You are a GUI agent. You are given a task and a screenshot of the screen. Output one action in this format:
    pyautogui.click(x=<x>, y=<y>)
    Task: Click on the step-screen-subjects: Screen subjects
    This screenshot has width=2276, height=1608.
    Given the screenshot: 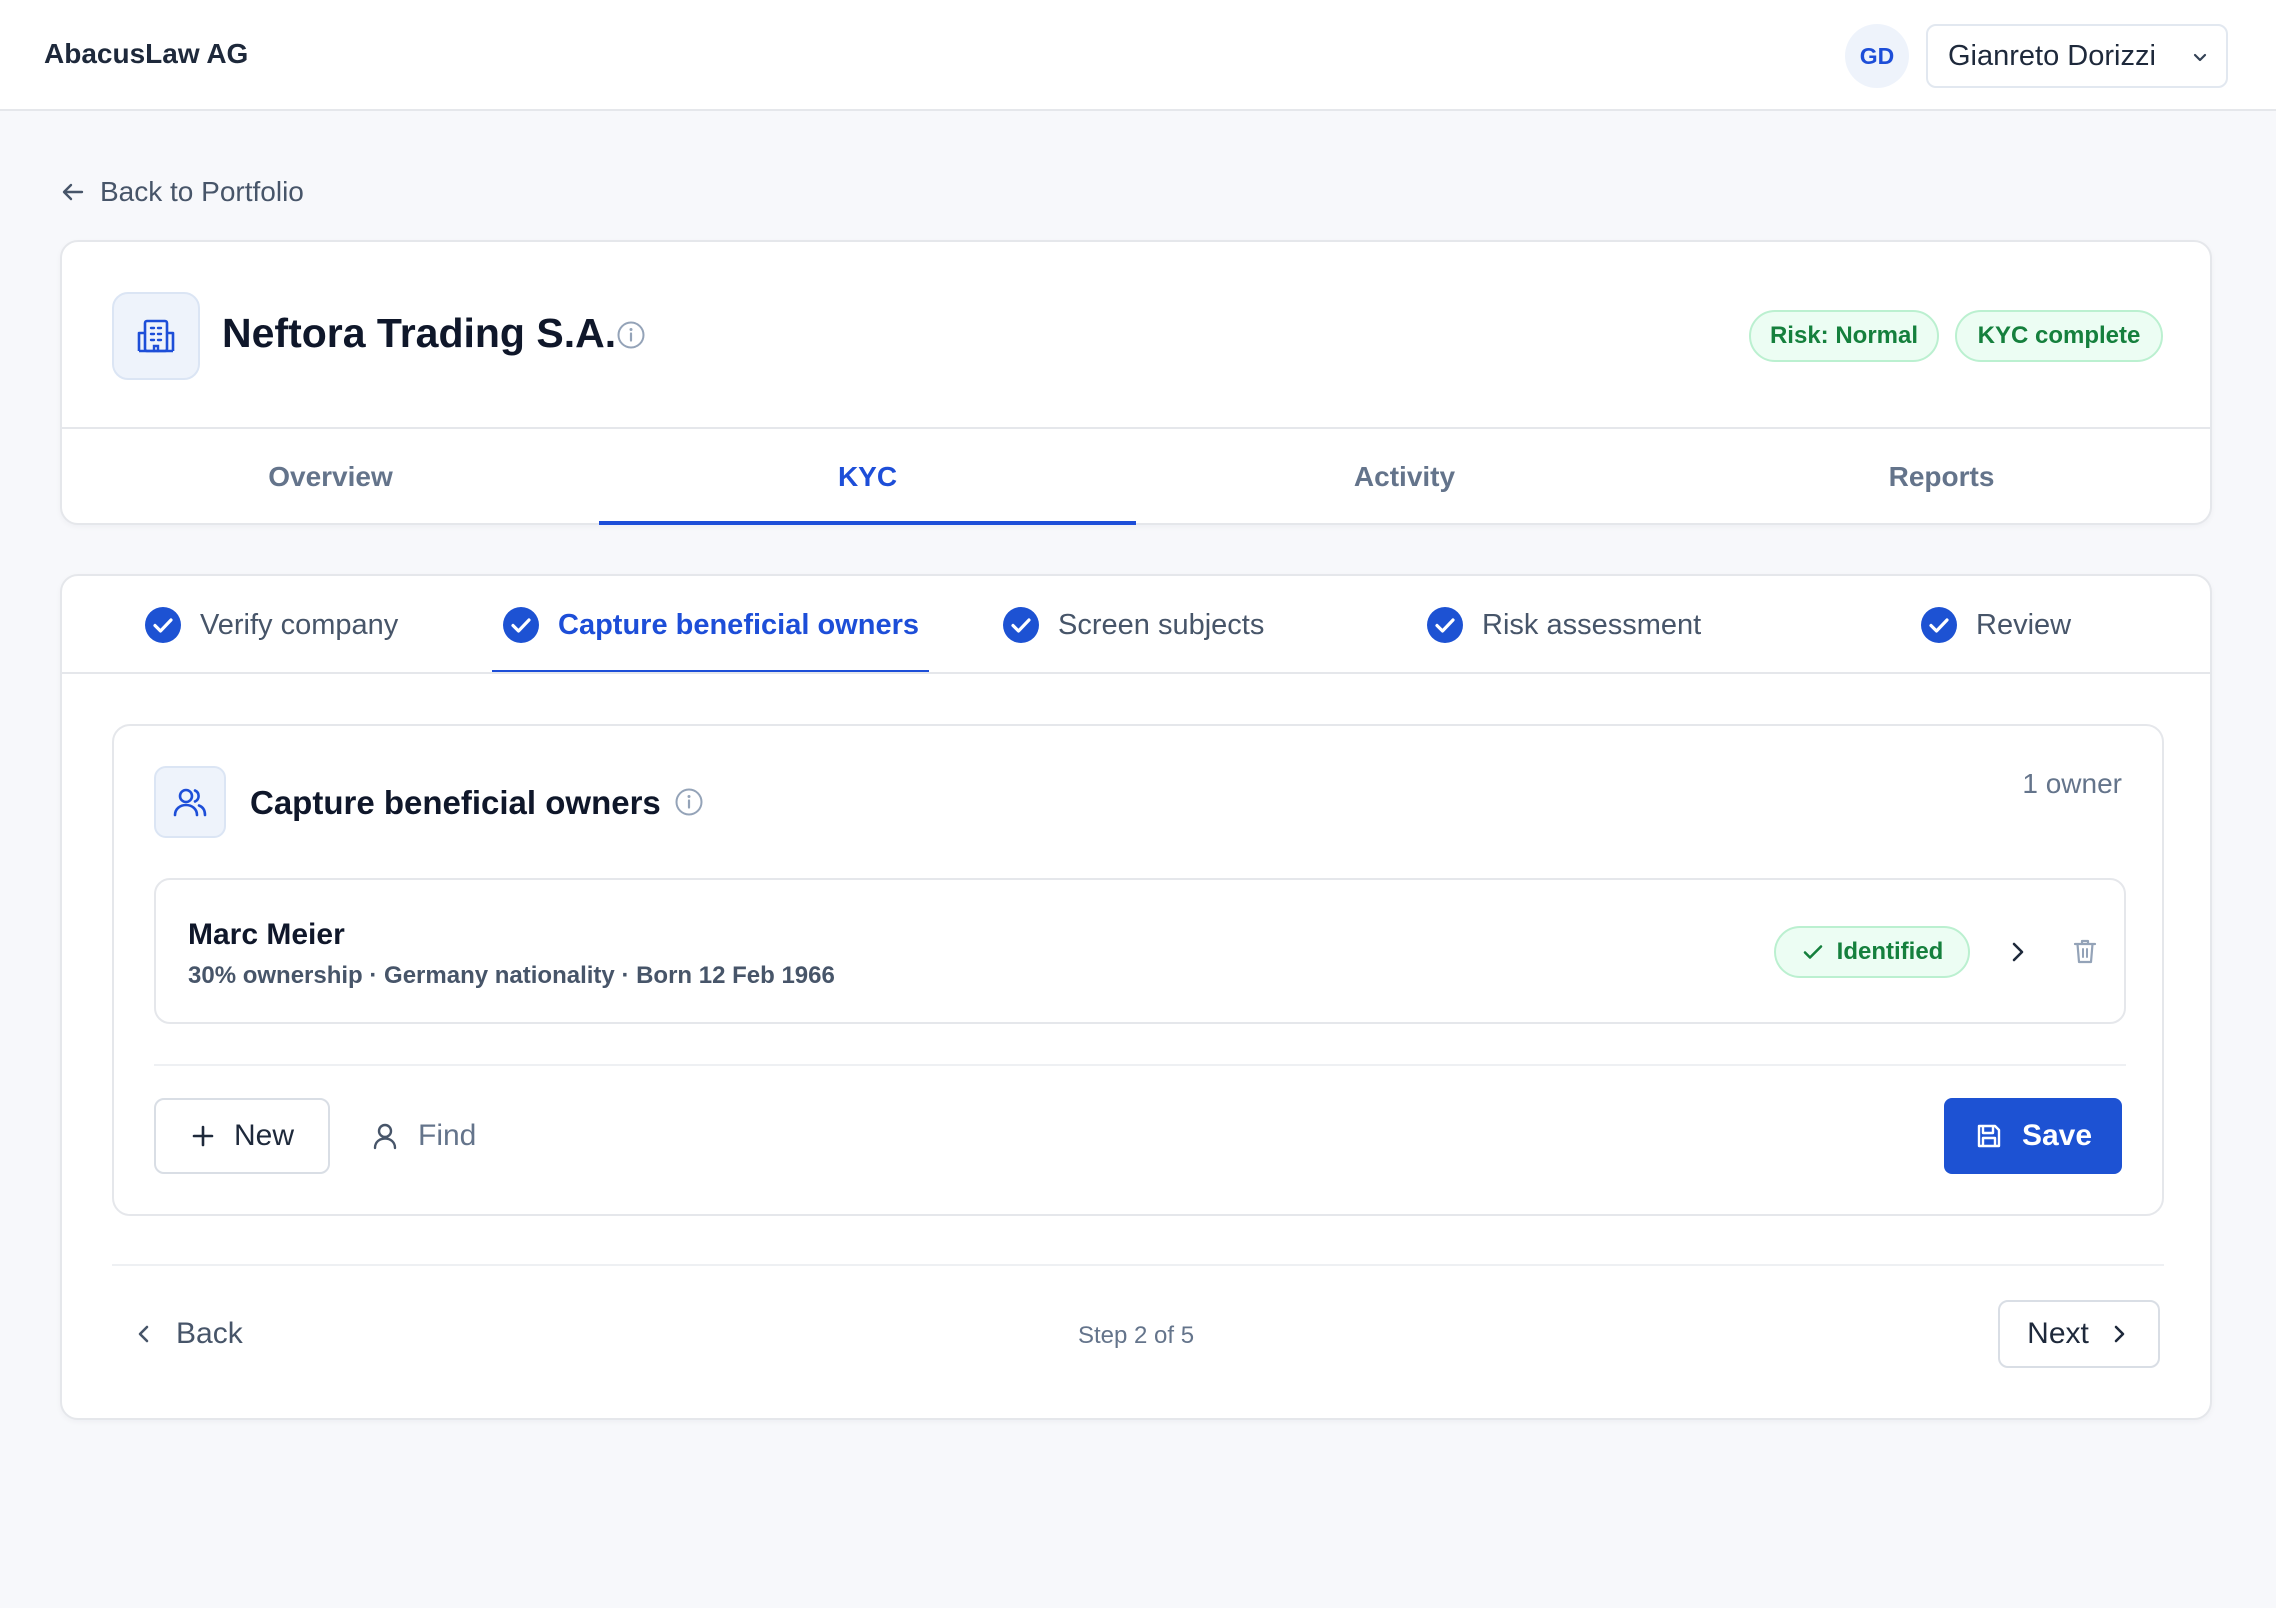 What is the action you would take?
    pyautogui.click(x=1133, y=625)
    